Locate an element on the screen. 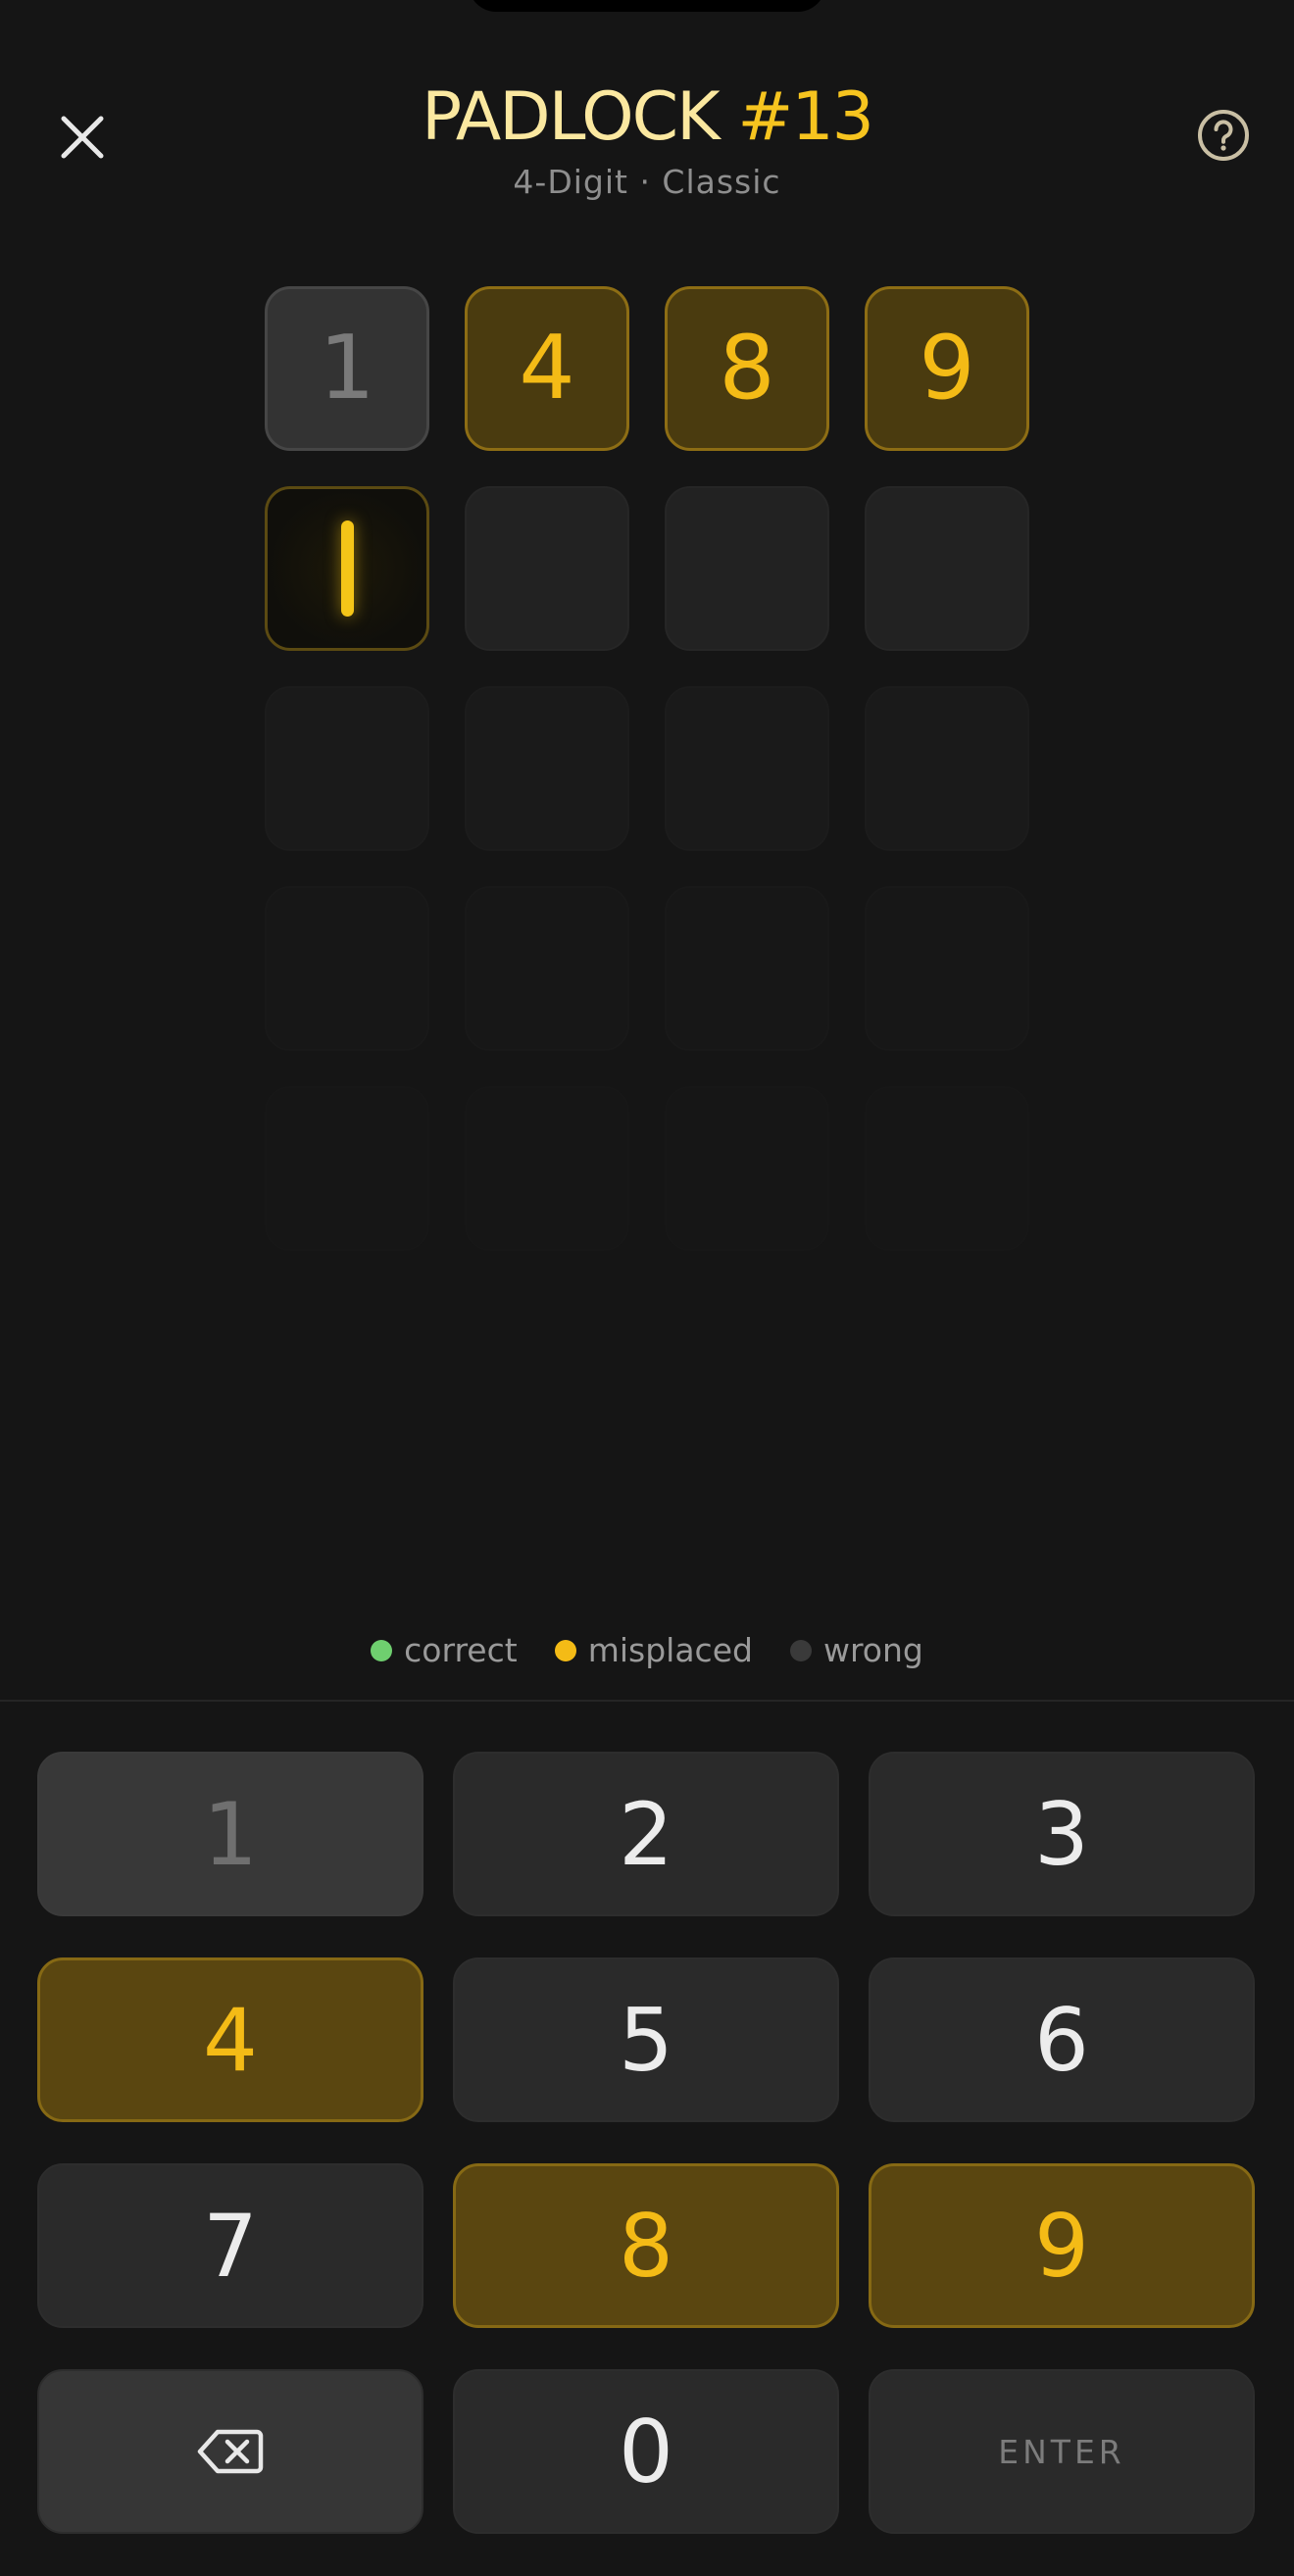  key-7: 7 is located at coordinates (230, 2245).